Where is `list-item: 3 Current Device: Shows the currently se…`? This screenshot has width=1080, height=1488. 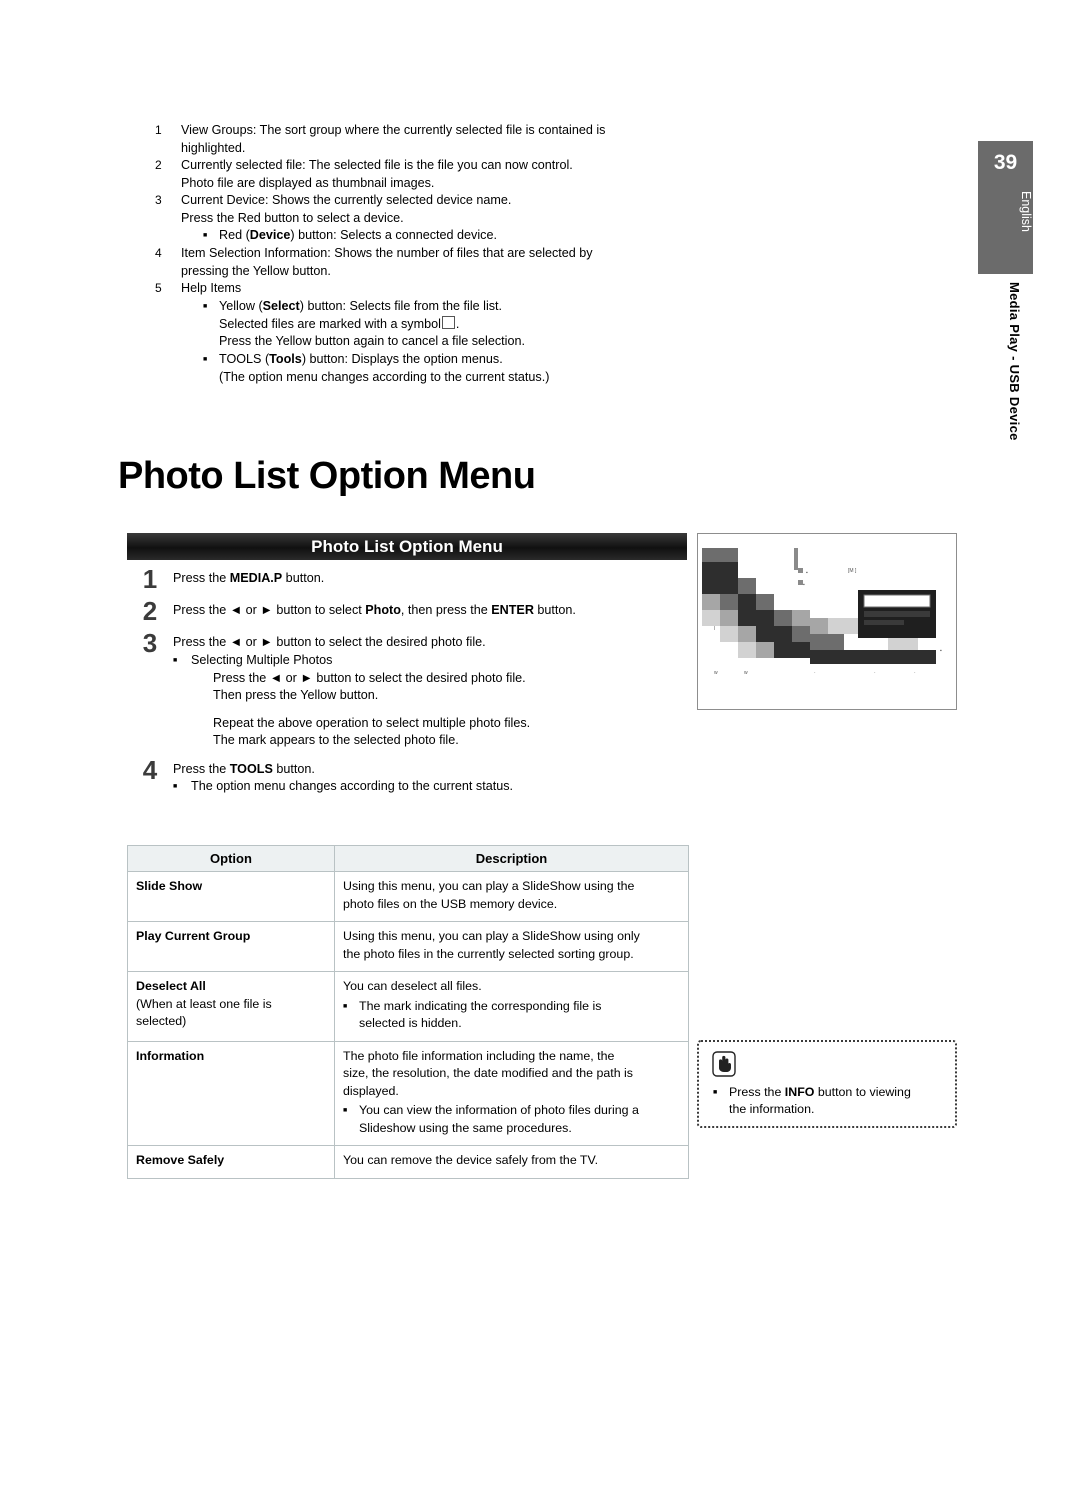 list-item: 3 Current Device: Shows the currently se… is located at coordinates (495, 218).